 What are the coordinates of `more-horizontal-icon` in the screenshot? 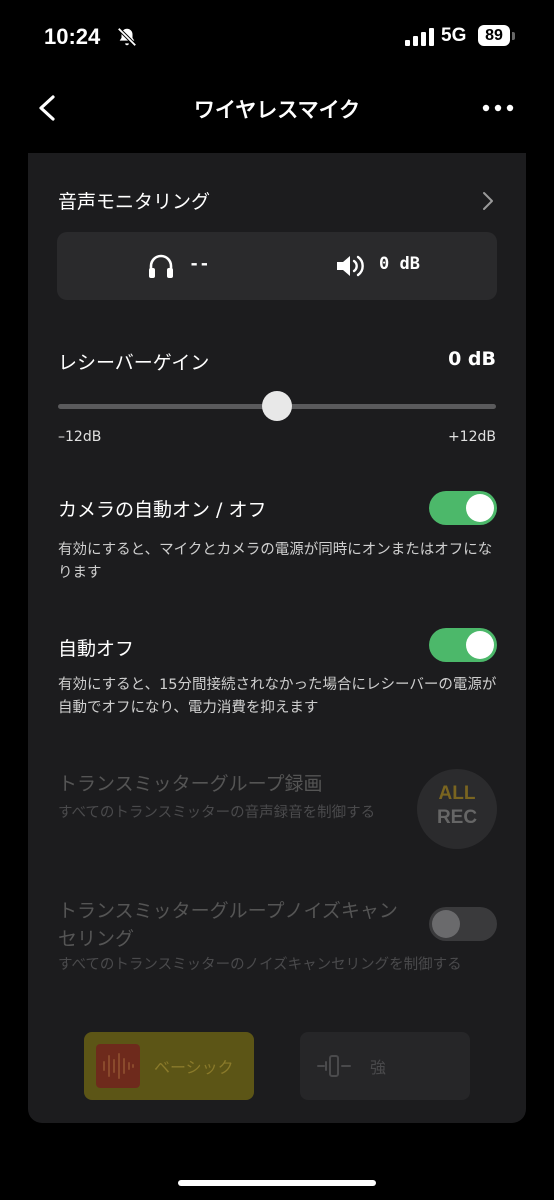 It's located at (498, 108).